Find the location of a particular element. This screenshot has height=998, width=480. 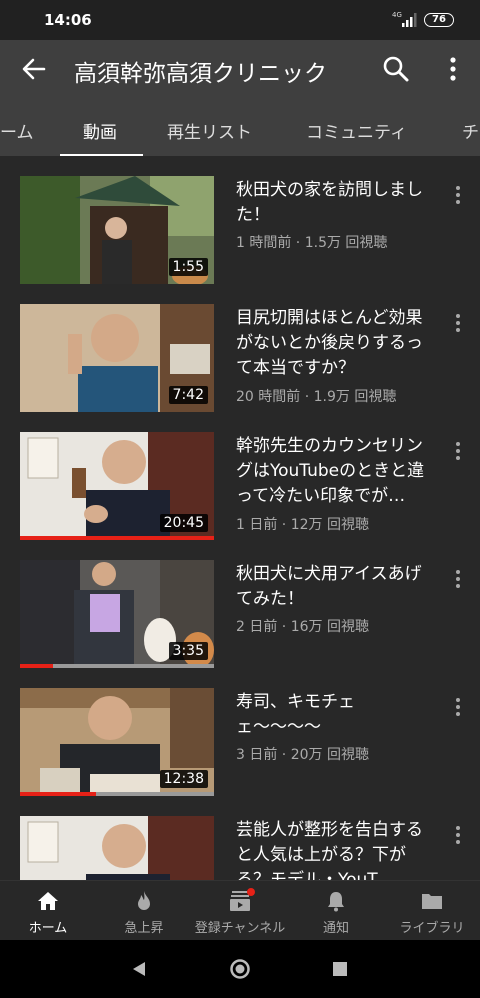

system-back-icon is located at coordinates (139, 969).